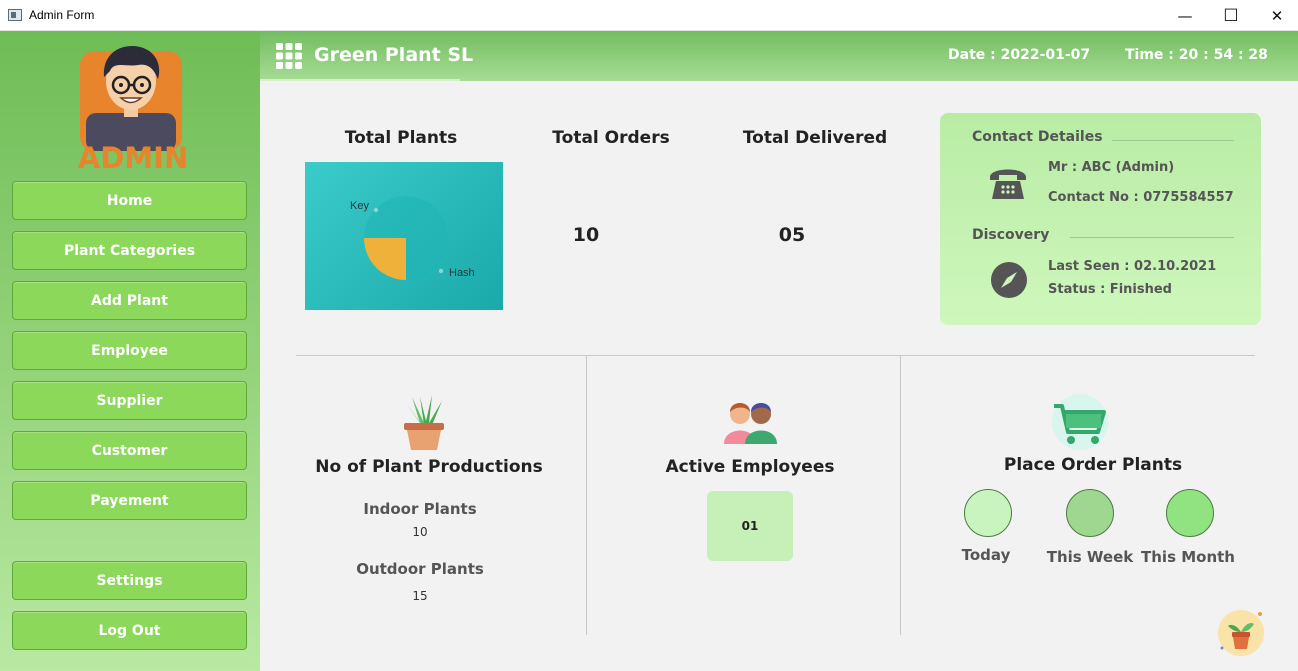 The image size is (1298, 671). What do you see at coordinates (1009, 280) in the screenshot?
I see `compass-icon` at bounding box center [1009, 280].